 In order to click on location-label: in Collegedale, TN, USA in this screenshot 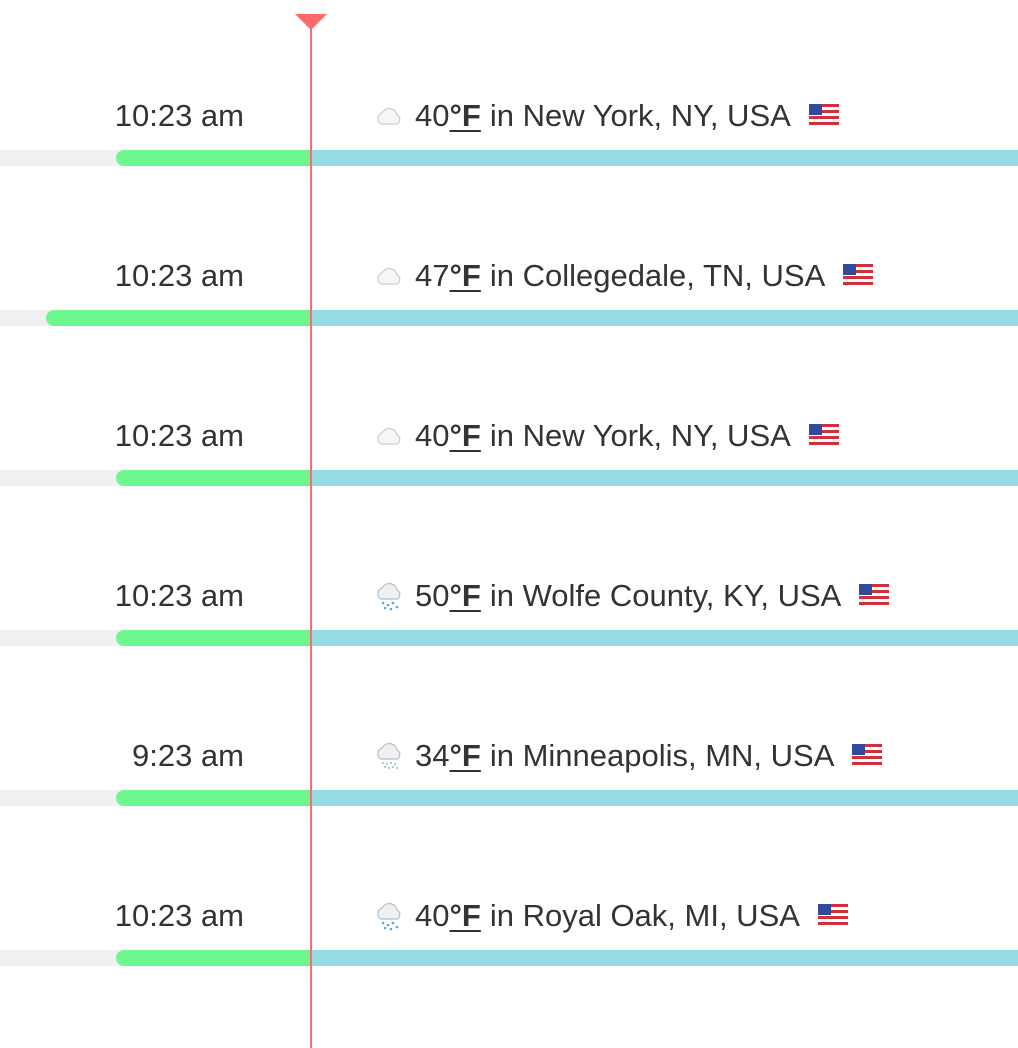, I will do `click(657, 275)`.